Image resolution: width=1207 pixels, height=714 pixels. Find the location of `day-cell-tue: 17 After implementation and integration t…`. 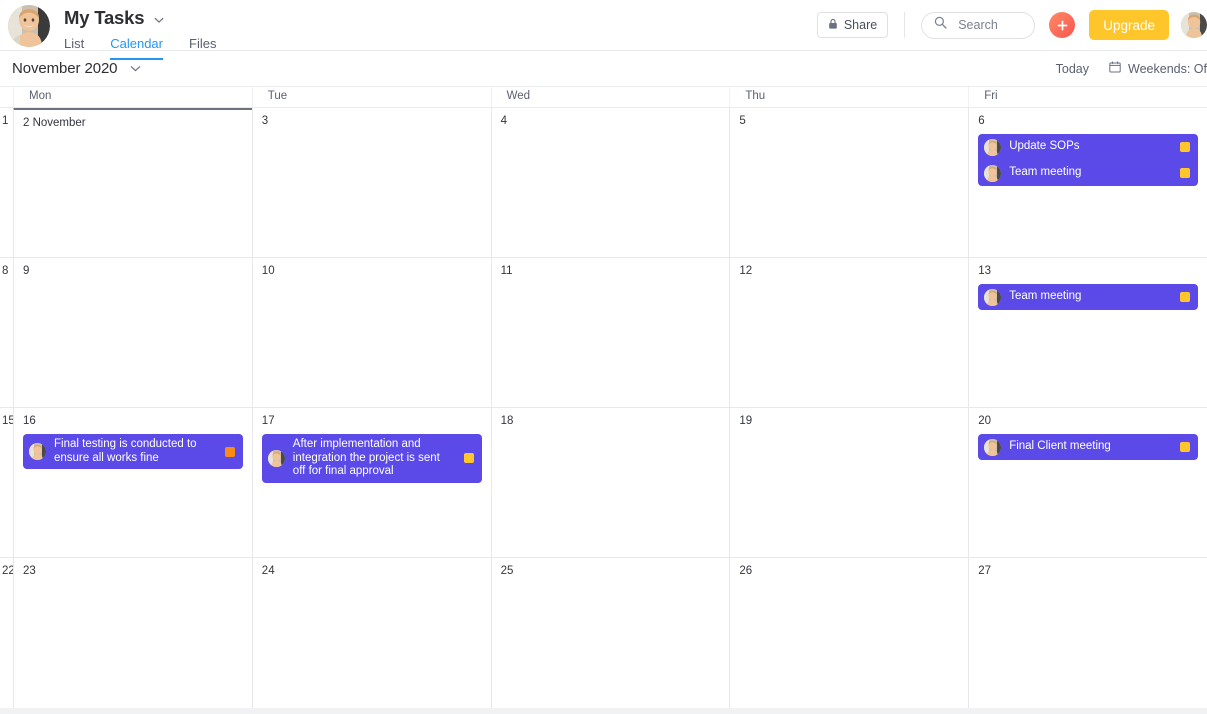

day-cell-tue: 17 After implementation and integration t… is located at coordinates (371, 482).